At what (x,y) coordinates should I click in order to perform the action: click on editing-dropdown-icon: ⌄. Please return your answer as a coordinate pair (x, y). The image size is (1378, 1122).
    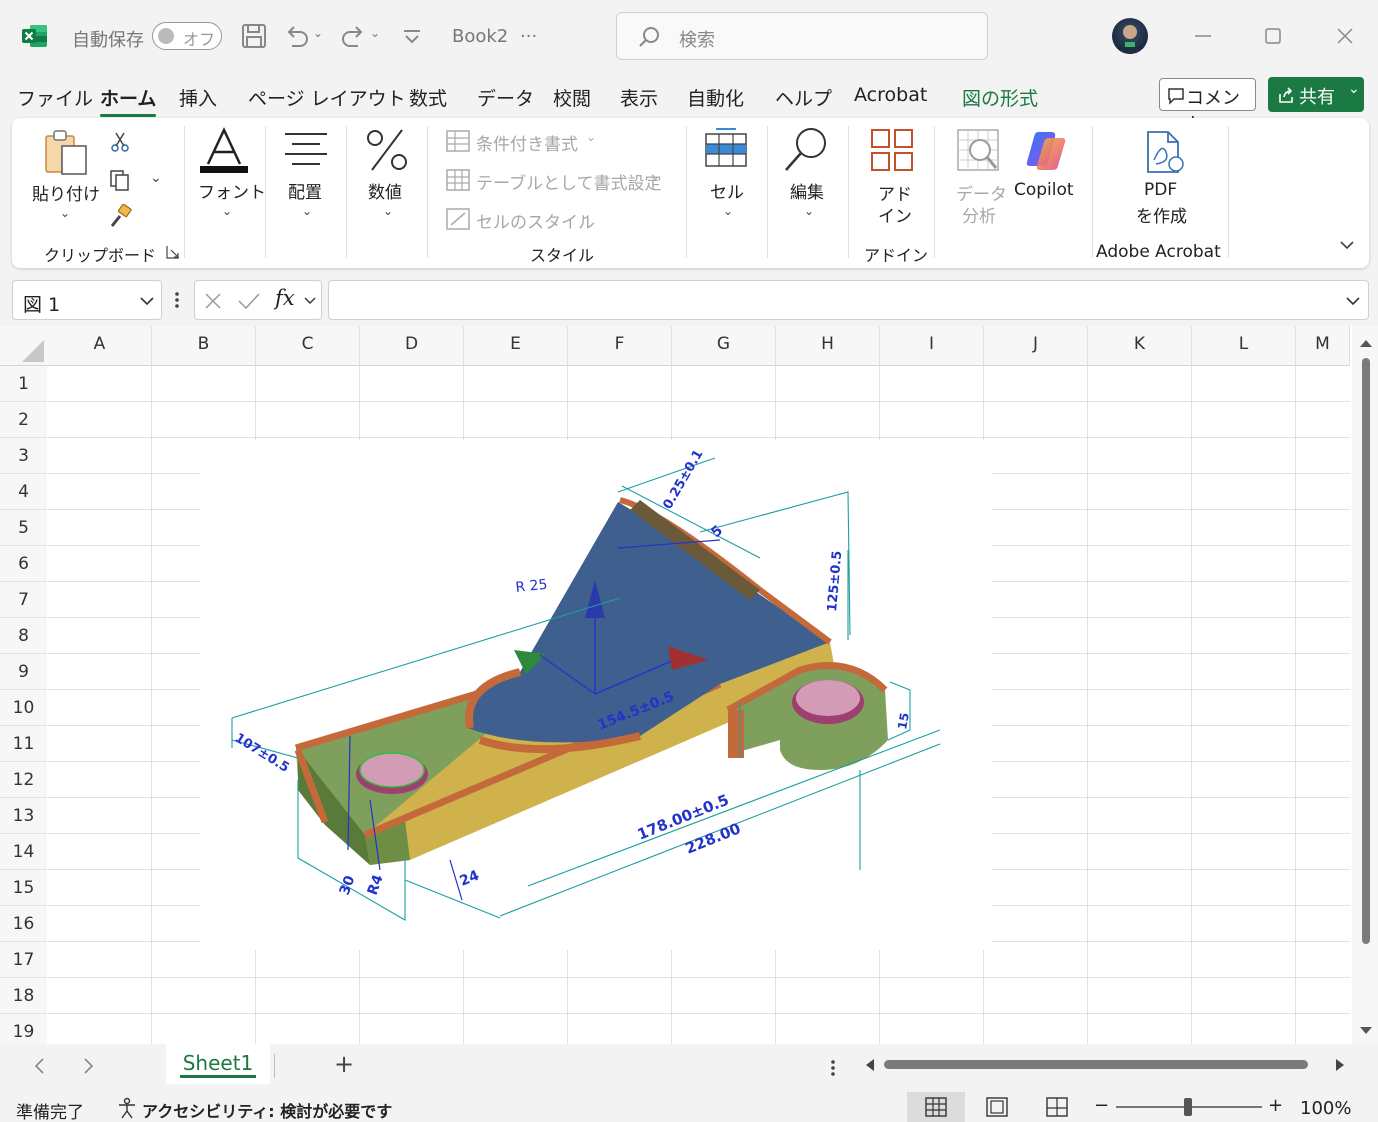
    Looking at the image, I should click on (809, 211).